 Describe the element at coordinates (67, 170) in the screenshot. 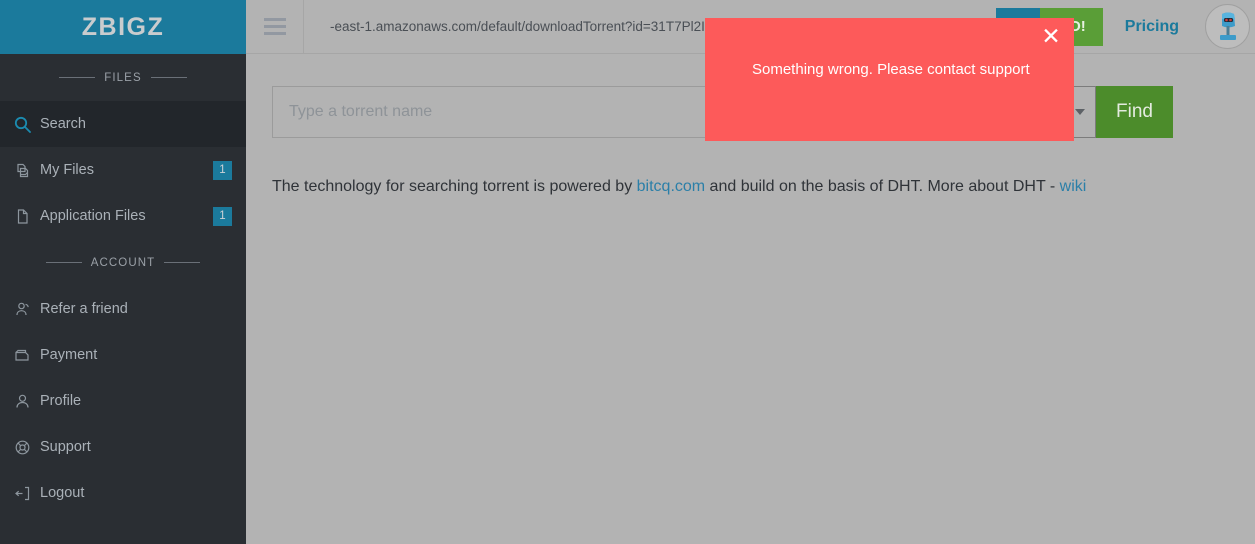

I see `sidebar-item-label: My Files` at that location.